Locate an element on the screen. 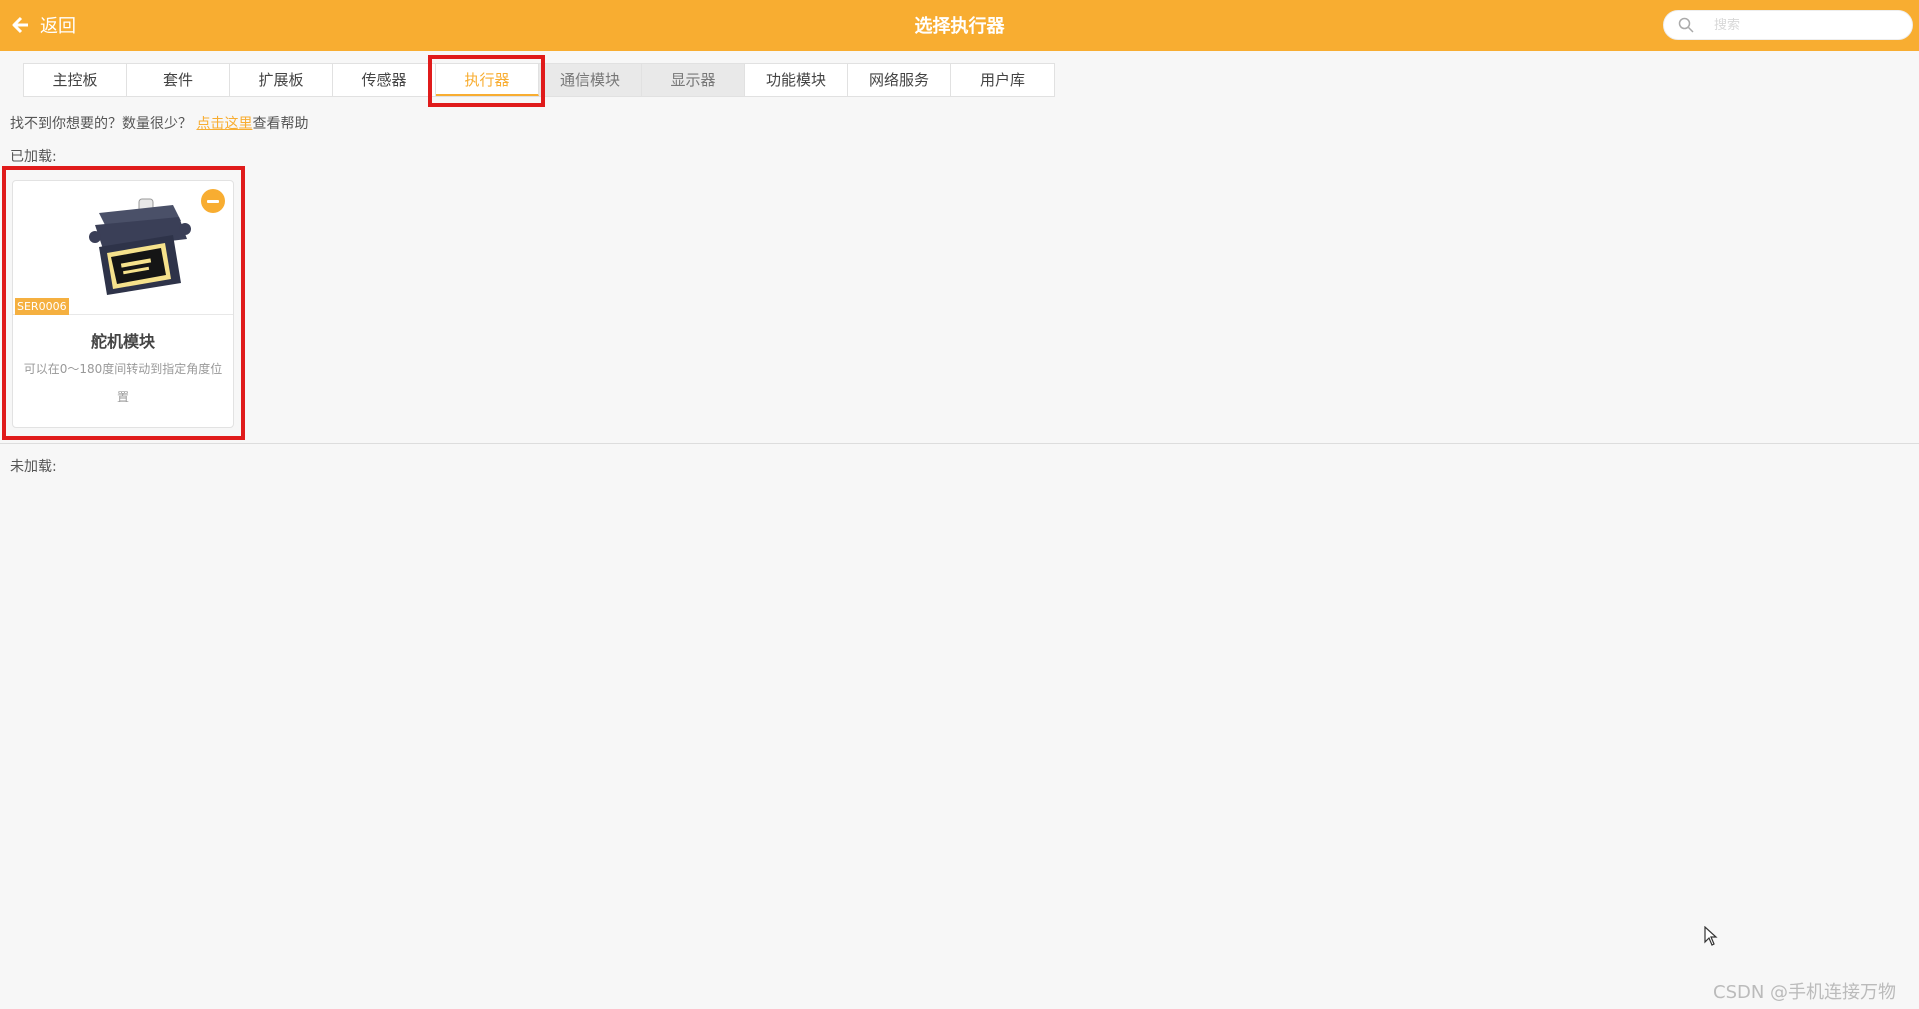 Image resolution: width=1919 pixels, height=1009 pixels. watermark: CSDN @手机连接万物 is located at coordinates (1805, 992).